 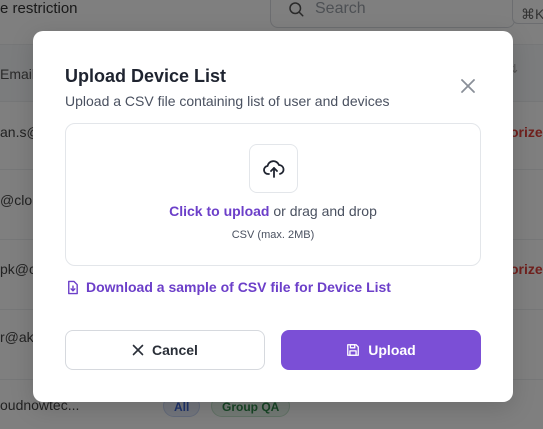 What do you see at coordinates (73, 287) in the screenshot?
I see `file-download-icon` at bounding box center [73, 287].